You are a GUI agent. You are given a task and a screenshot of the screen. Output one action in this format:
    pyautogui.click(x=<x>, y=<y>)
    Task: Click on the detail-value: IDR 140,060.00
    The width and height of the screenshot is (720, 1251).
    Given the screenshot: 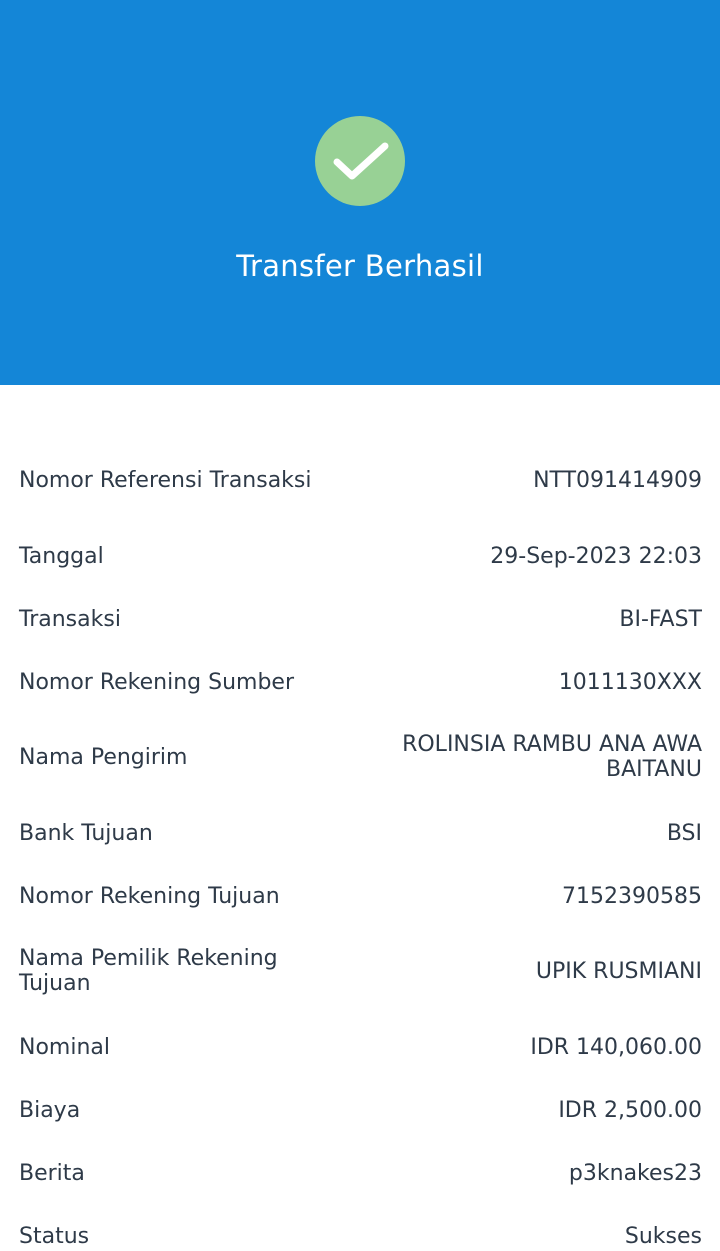 What is the action you would take?
    pyautogui.click(x=616, y=1047)
    